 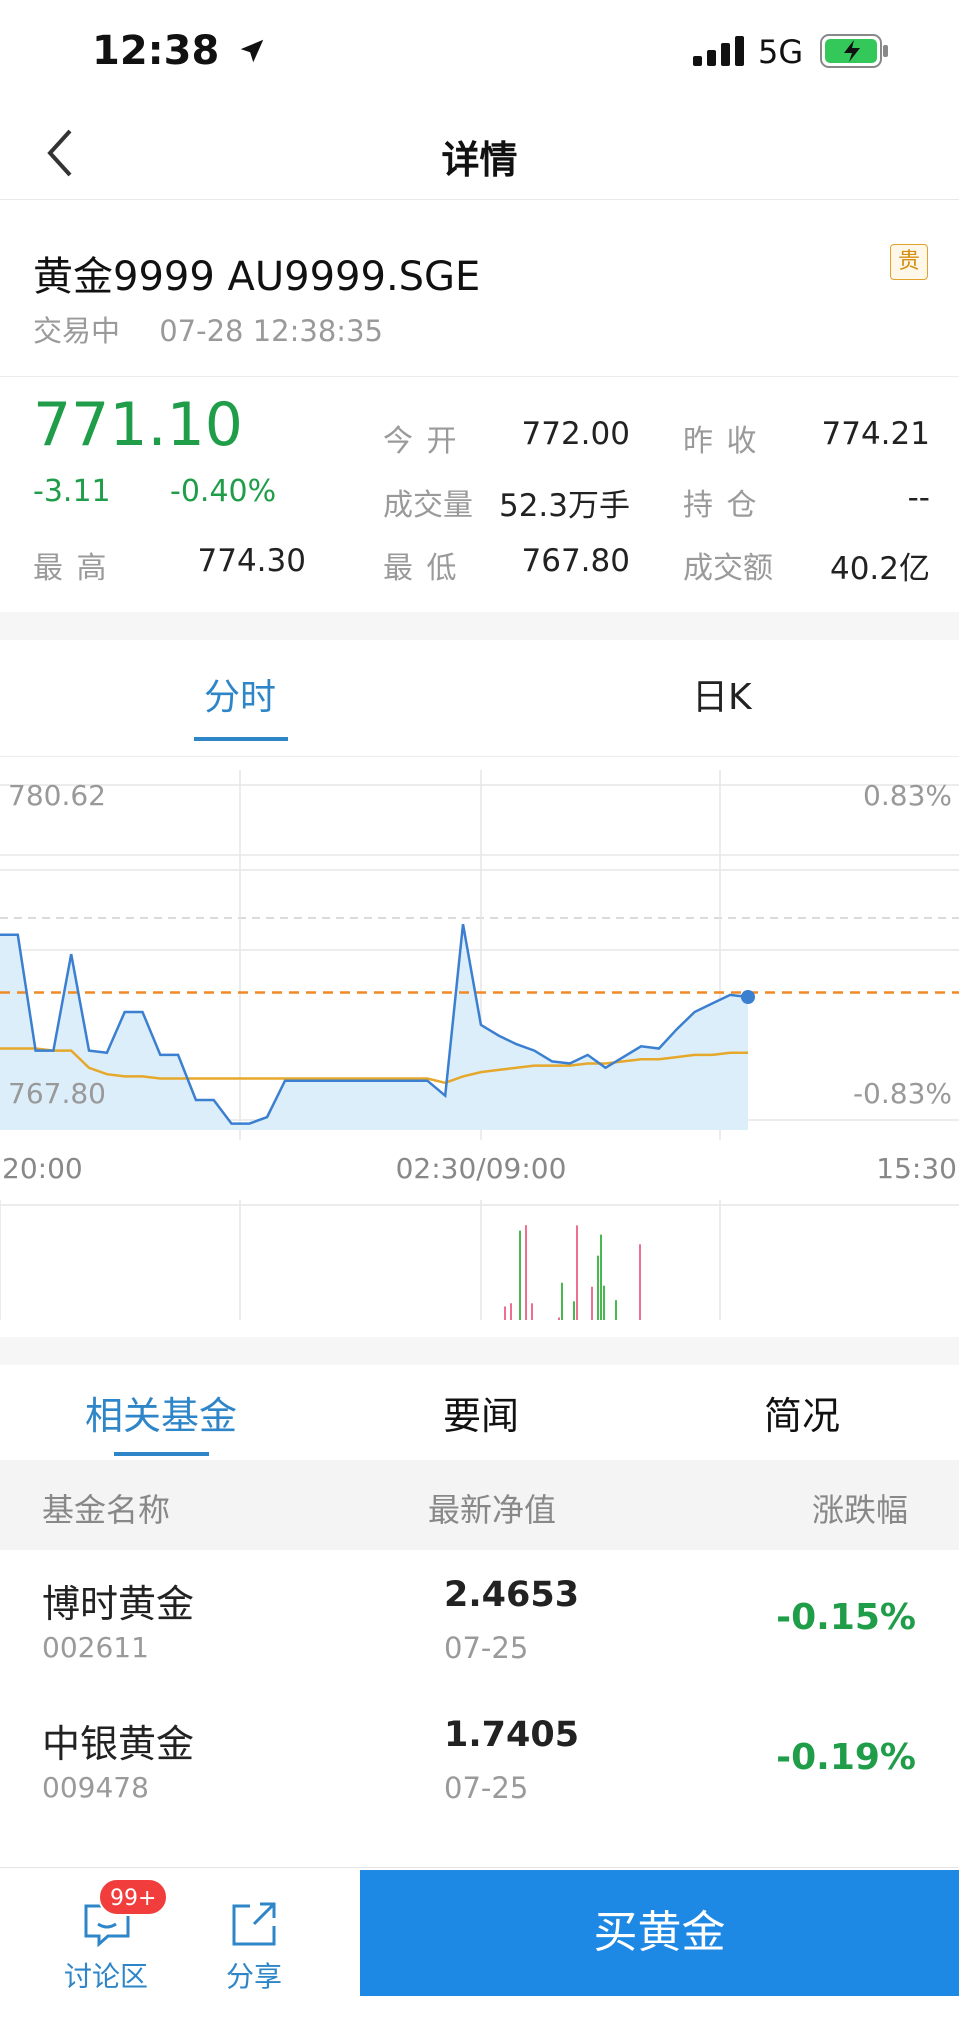 I want to click on price-change-pct: -0.40%, so click(x=223, y=491).